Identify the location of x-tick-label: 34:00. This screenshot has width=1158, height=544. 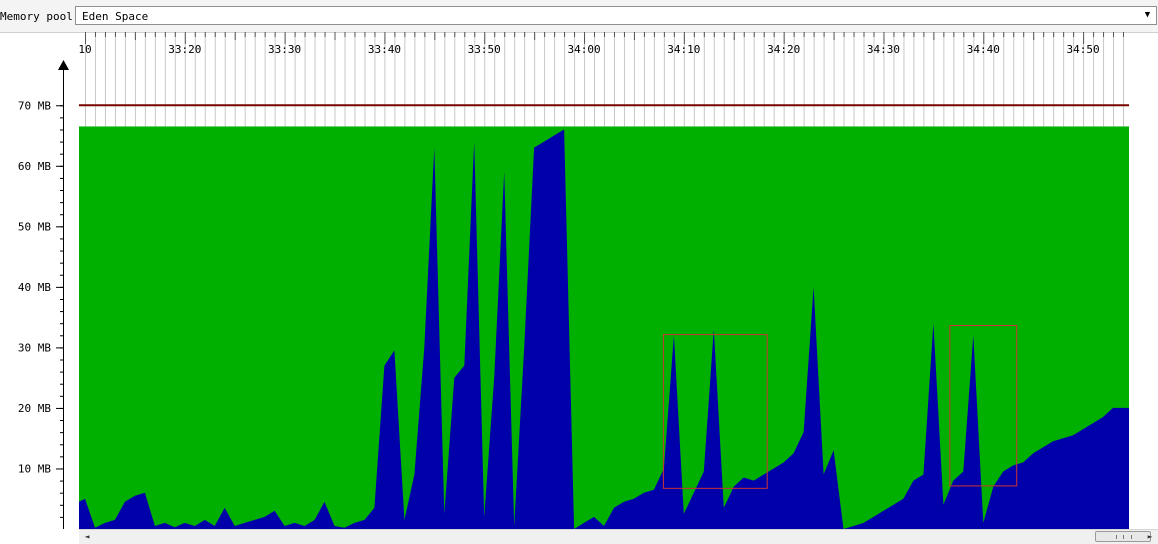
(583, 49).